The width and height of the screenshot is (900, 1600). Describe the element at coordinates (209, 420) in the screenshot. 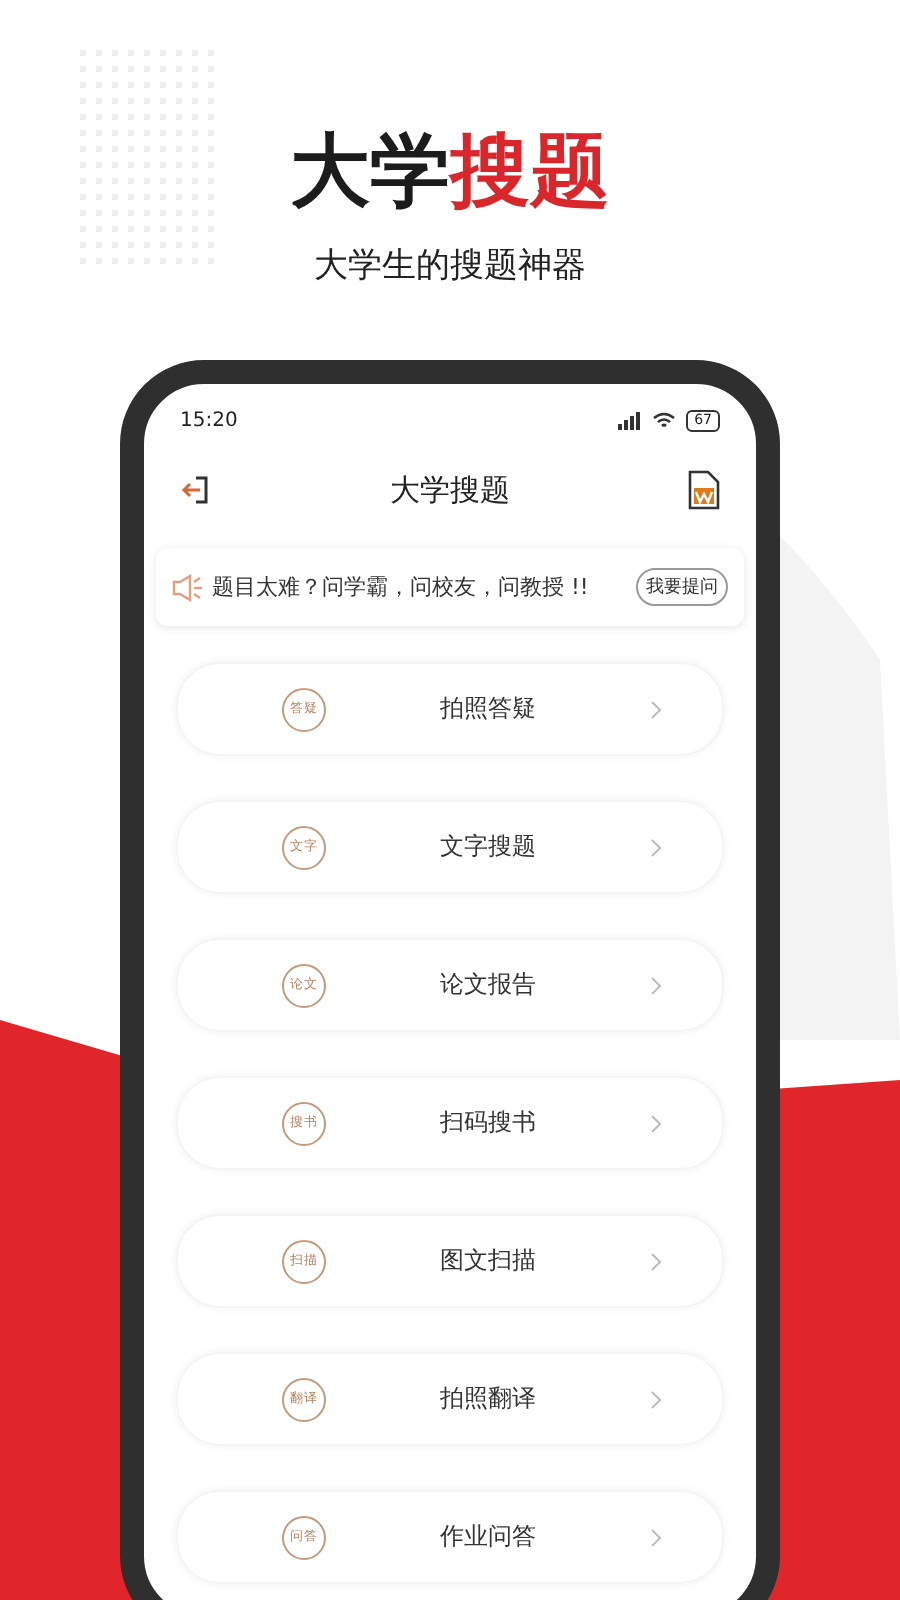

I see `status-time: 15:20` at that location.